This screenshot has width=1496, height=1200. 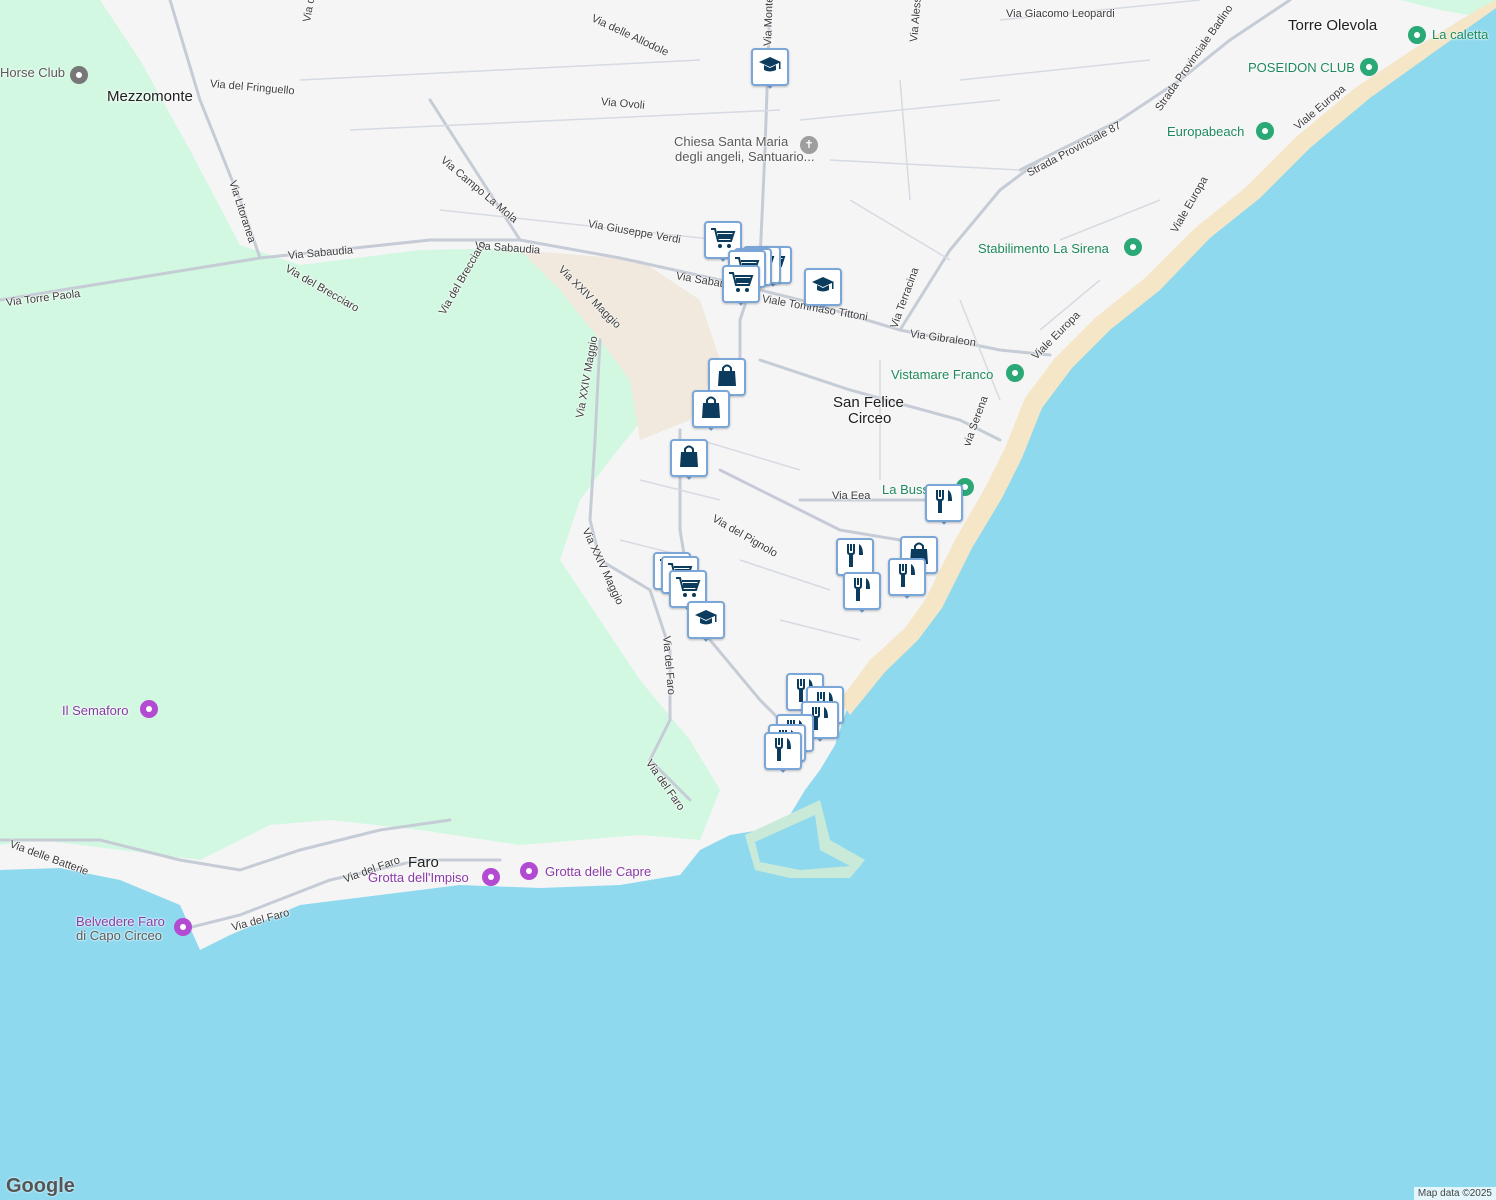 What do you see at coordinates (40, 1186) in the screenshot?
I see `google-logo: Google` at bounding box center [40, 1186].